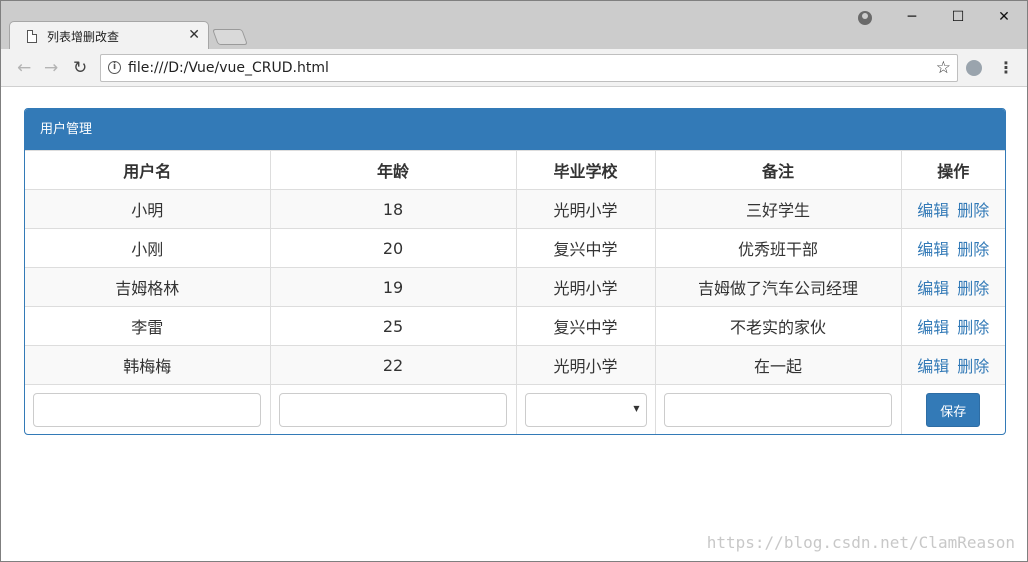  I want to click on window-controls: ─ ☐ ✕, so click(958, 17).